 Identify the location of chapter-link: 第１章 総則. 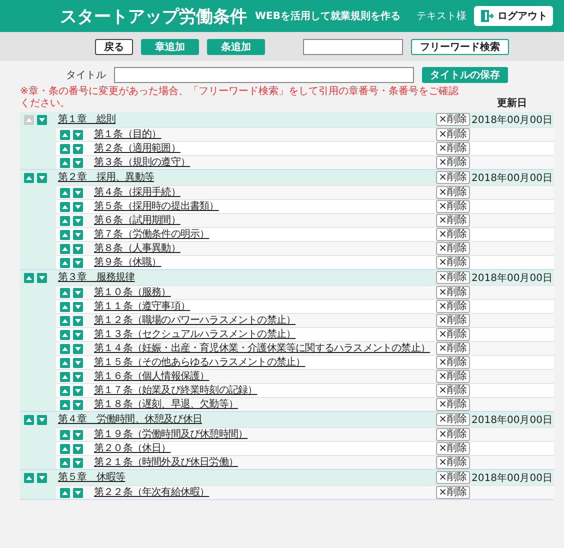
(247, 120).